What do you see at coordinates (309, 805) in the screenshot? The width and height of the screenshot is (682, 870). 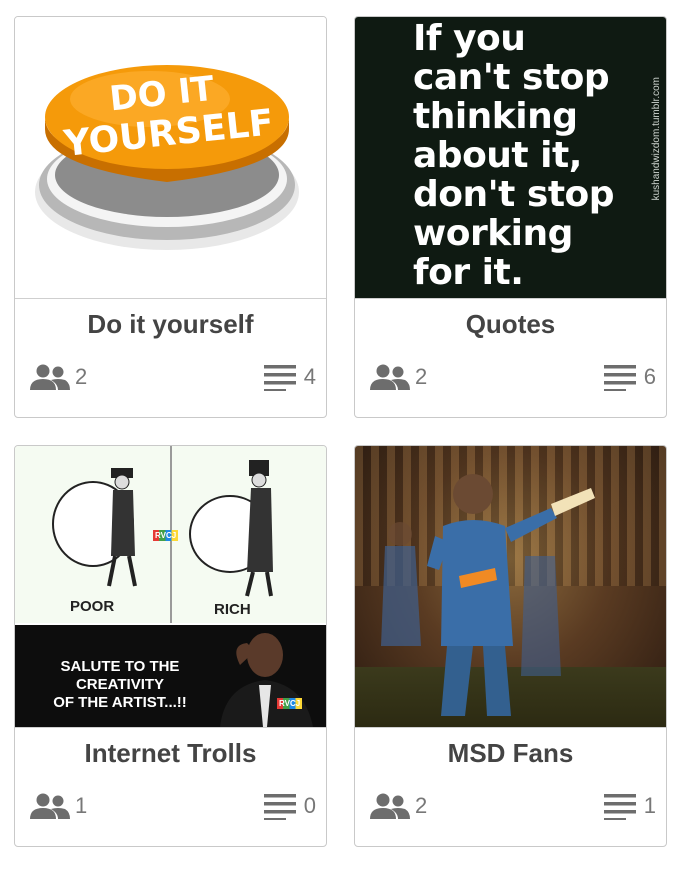 I see `posts-count-value: 0` at bounding box center [309, 805].